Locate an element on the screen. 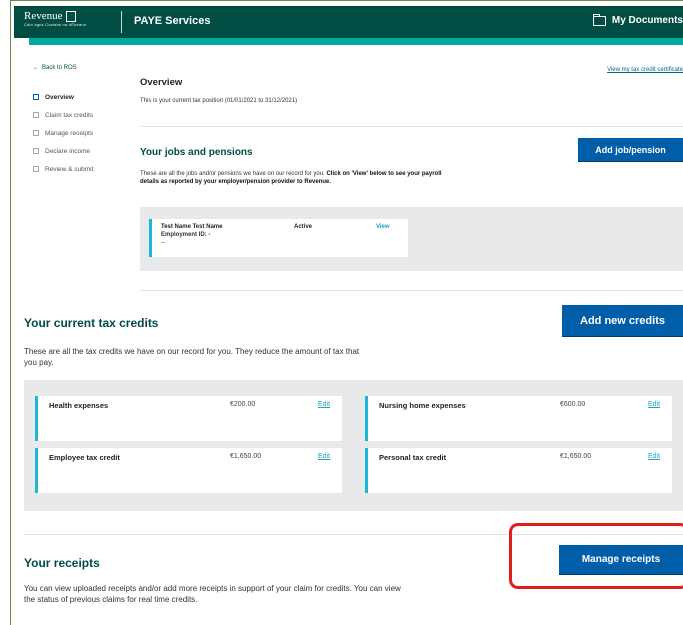  credit-card-health-expenses: Health expenses €200.00 Edit is located at coordinates (188, 418).